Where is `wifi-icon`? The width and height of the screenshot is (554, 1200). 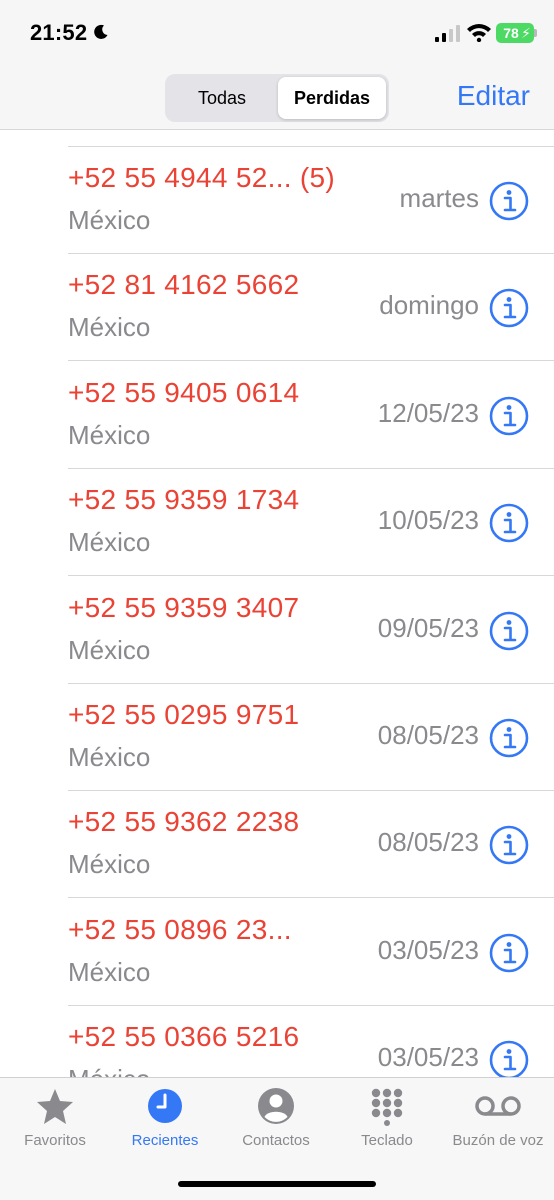
wifi-icon is located at coordinates (479, 33).